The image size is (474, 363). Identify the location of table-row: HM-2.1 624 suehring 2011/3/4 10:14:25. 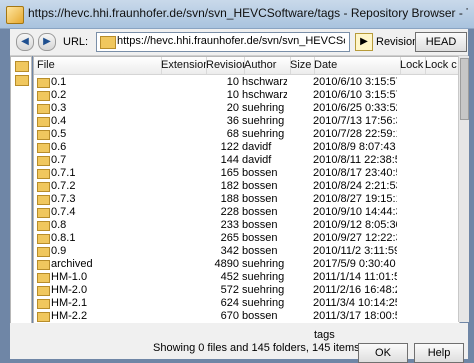
(246, 303).